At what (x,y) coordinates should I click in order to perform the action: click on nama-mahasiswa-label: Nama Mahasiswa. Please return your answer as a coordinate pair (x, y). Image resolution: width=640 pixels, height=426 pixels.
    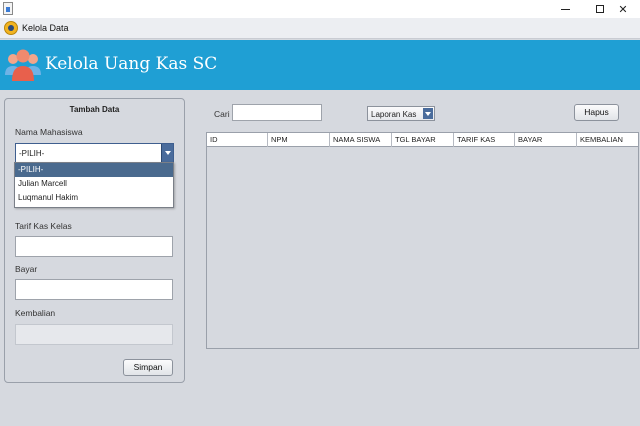
    Looking at the image, I should click on (49, 132).